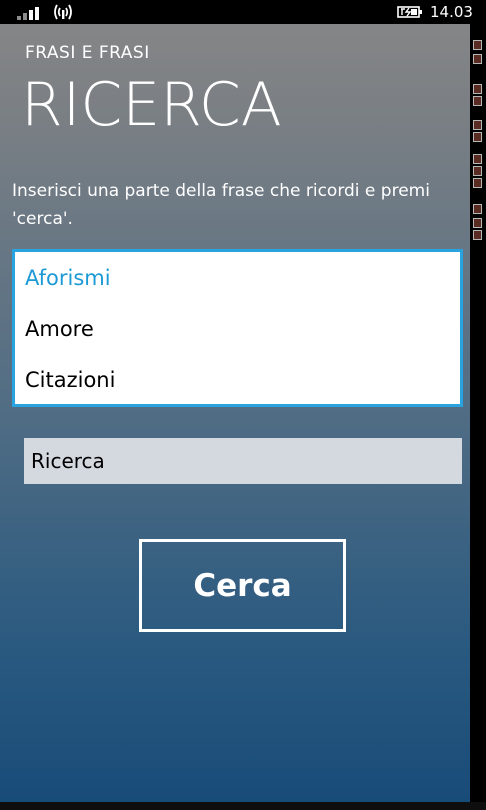  What do you see at coordinates (63, 12) in the screenshot?
I see `wireless-icon` at bounding box center [63, 12].